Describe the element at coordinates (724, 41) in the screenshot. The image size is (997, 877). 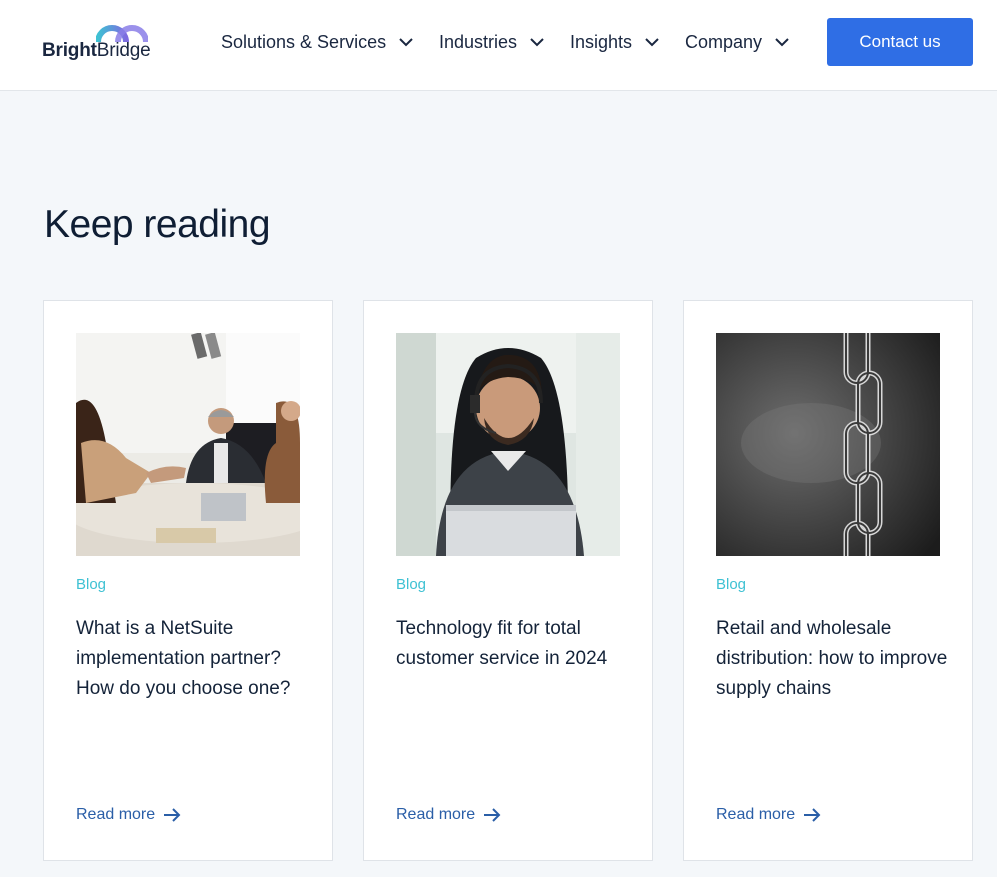
I see `nav-label: Company` at that location.